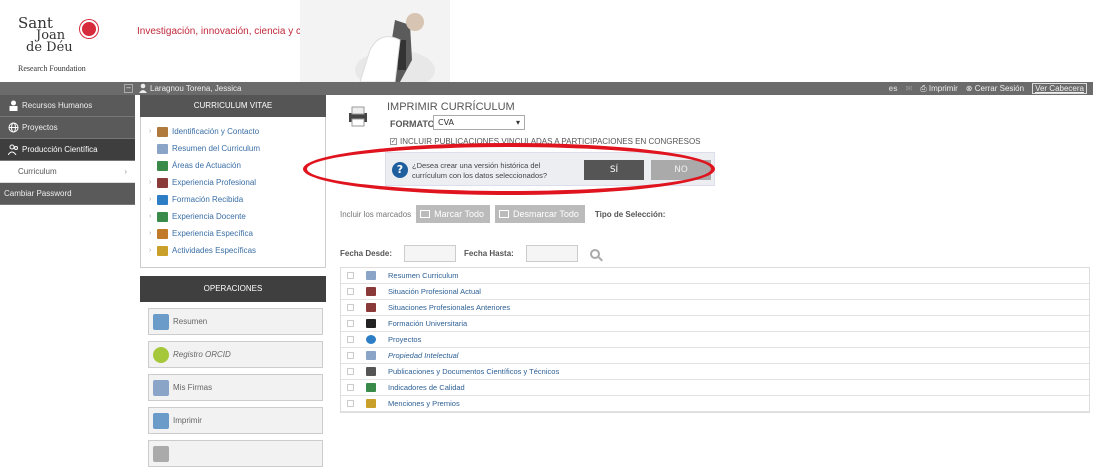 This screenshot has height=467, width=1093. What do you see at coordinates (995, 88) in the screenshot?
I see `logout-link: ⊗ Cerrar Sesión` at bounding box center [995, 88].